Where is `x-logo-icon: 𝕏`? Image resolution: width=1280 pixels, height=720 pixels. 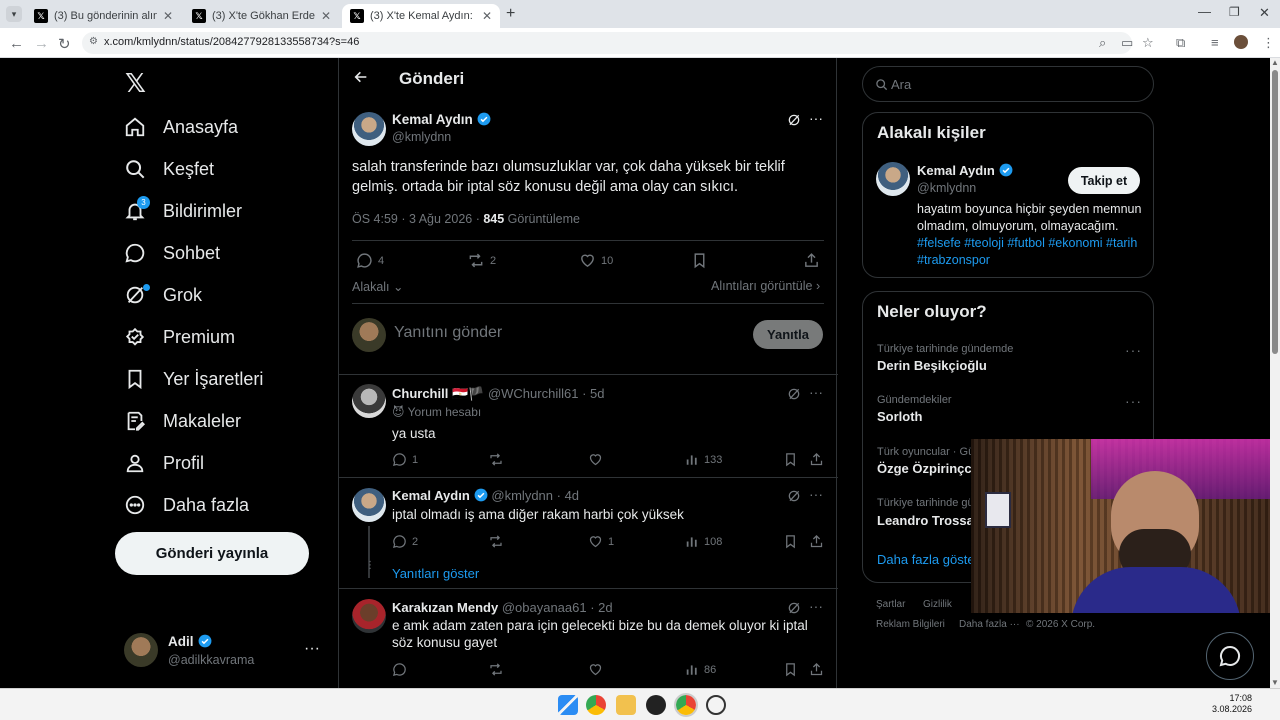
x-logo-icon: 𝕏 is located at coordinates (135, 83).